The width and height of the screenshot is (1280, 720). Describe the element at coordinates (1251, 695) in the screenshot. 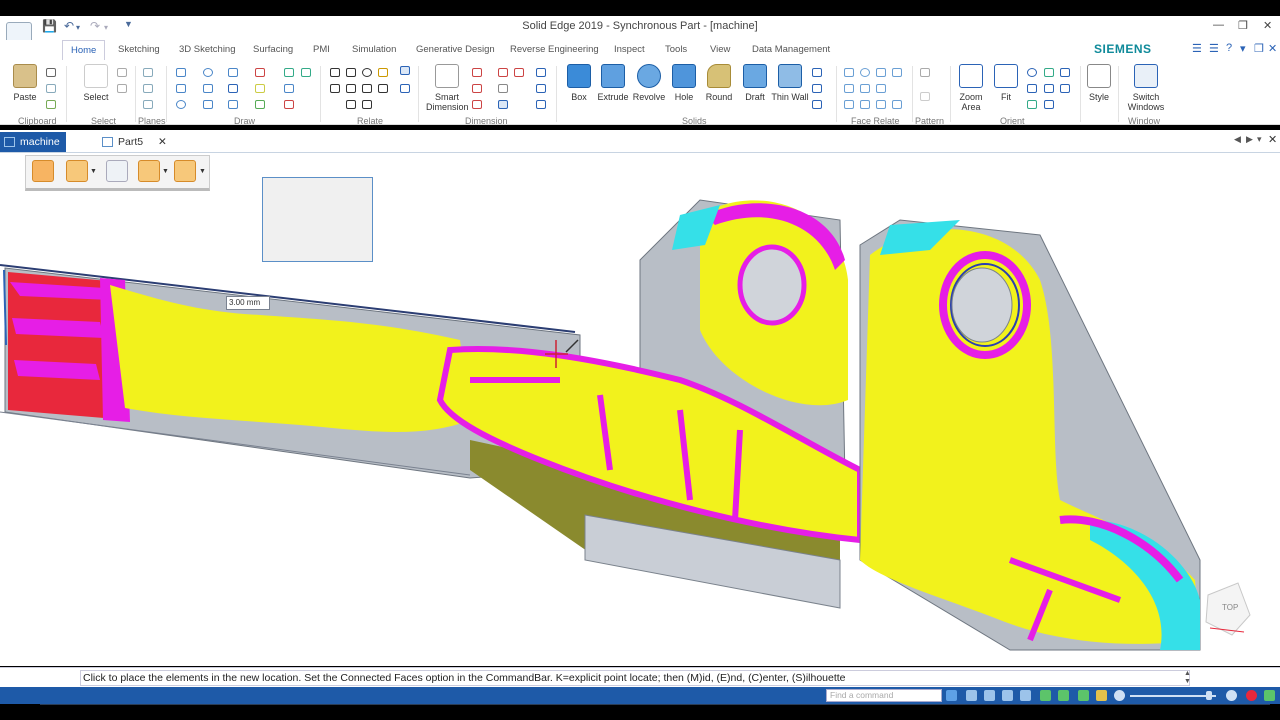

I see `stop-icon` at that location.